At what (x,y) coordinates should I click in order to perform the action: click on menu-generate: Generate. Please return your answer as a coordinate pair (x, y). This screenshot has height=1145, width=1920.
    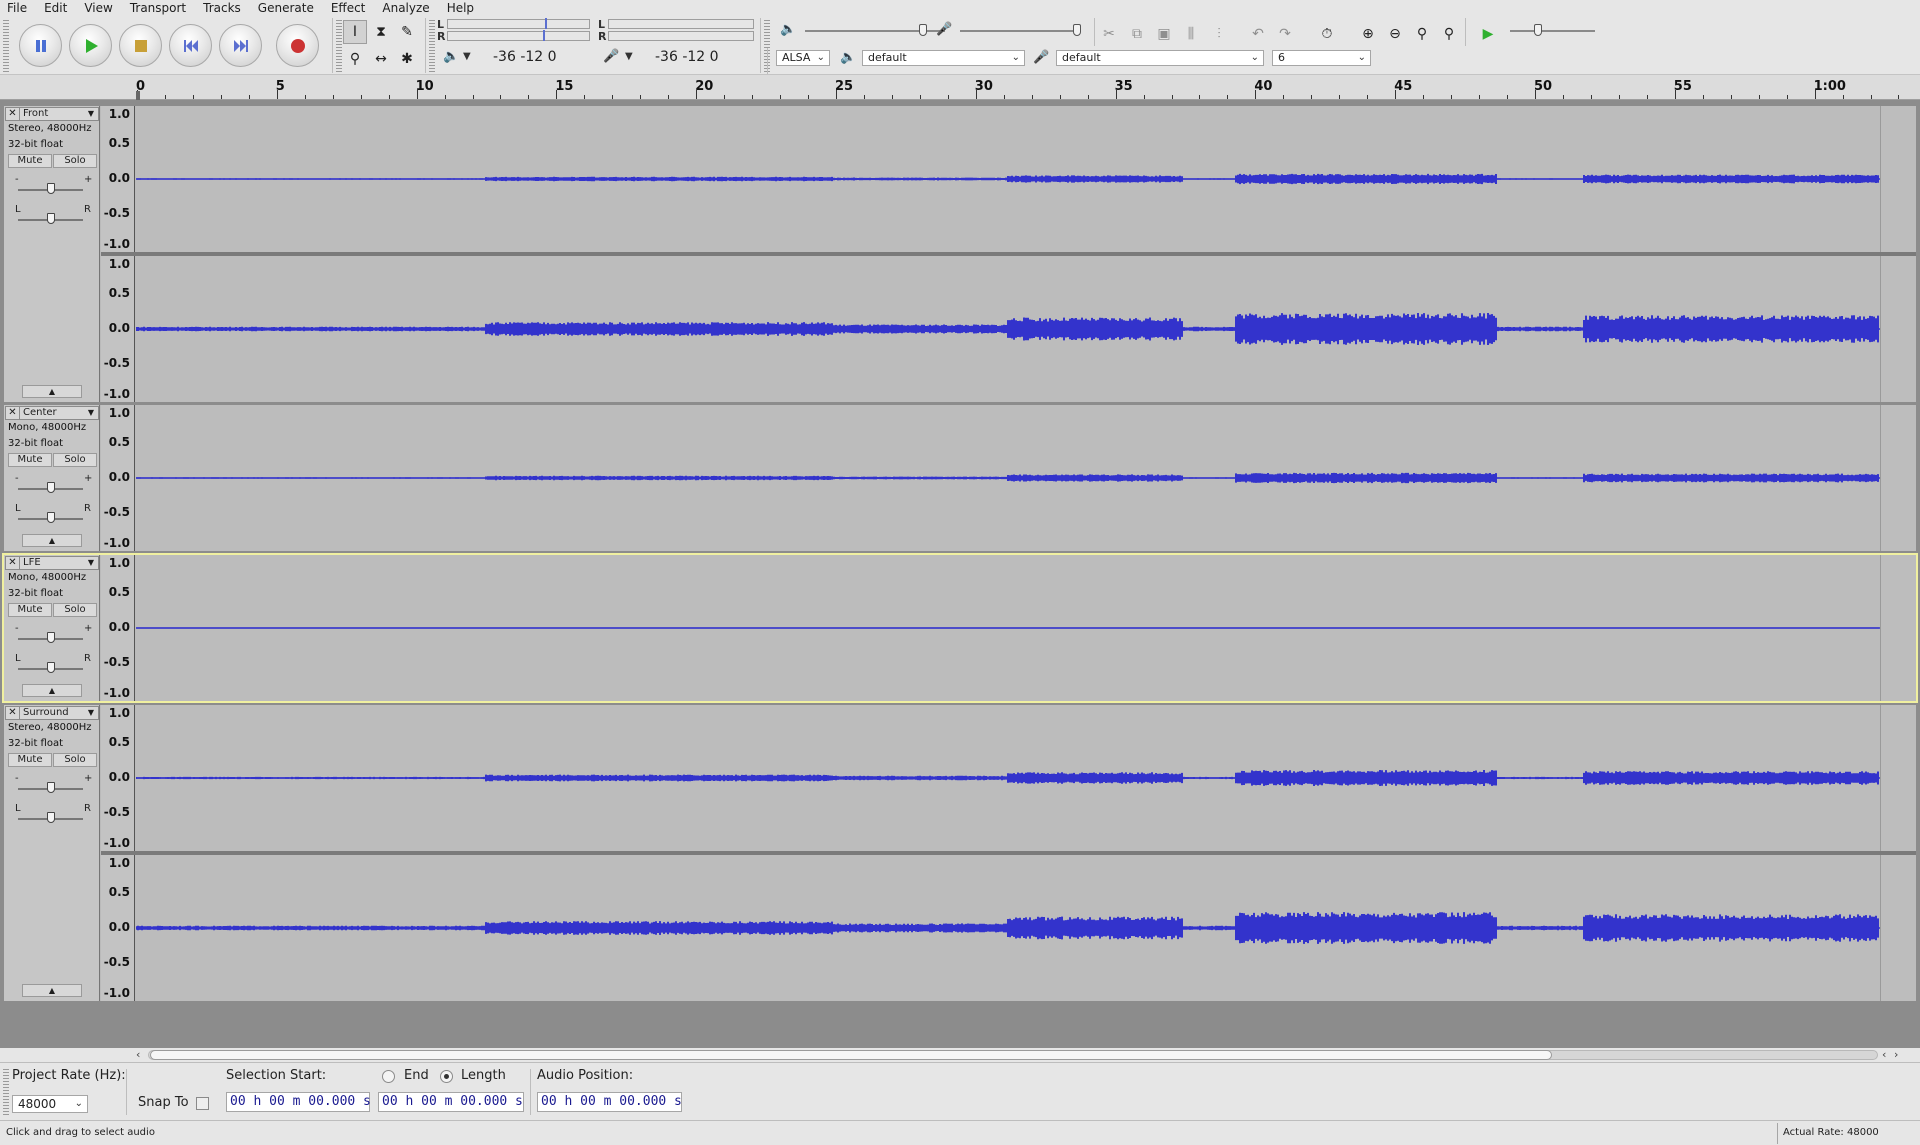
    Looking at the image, I should click on (286, 8).